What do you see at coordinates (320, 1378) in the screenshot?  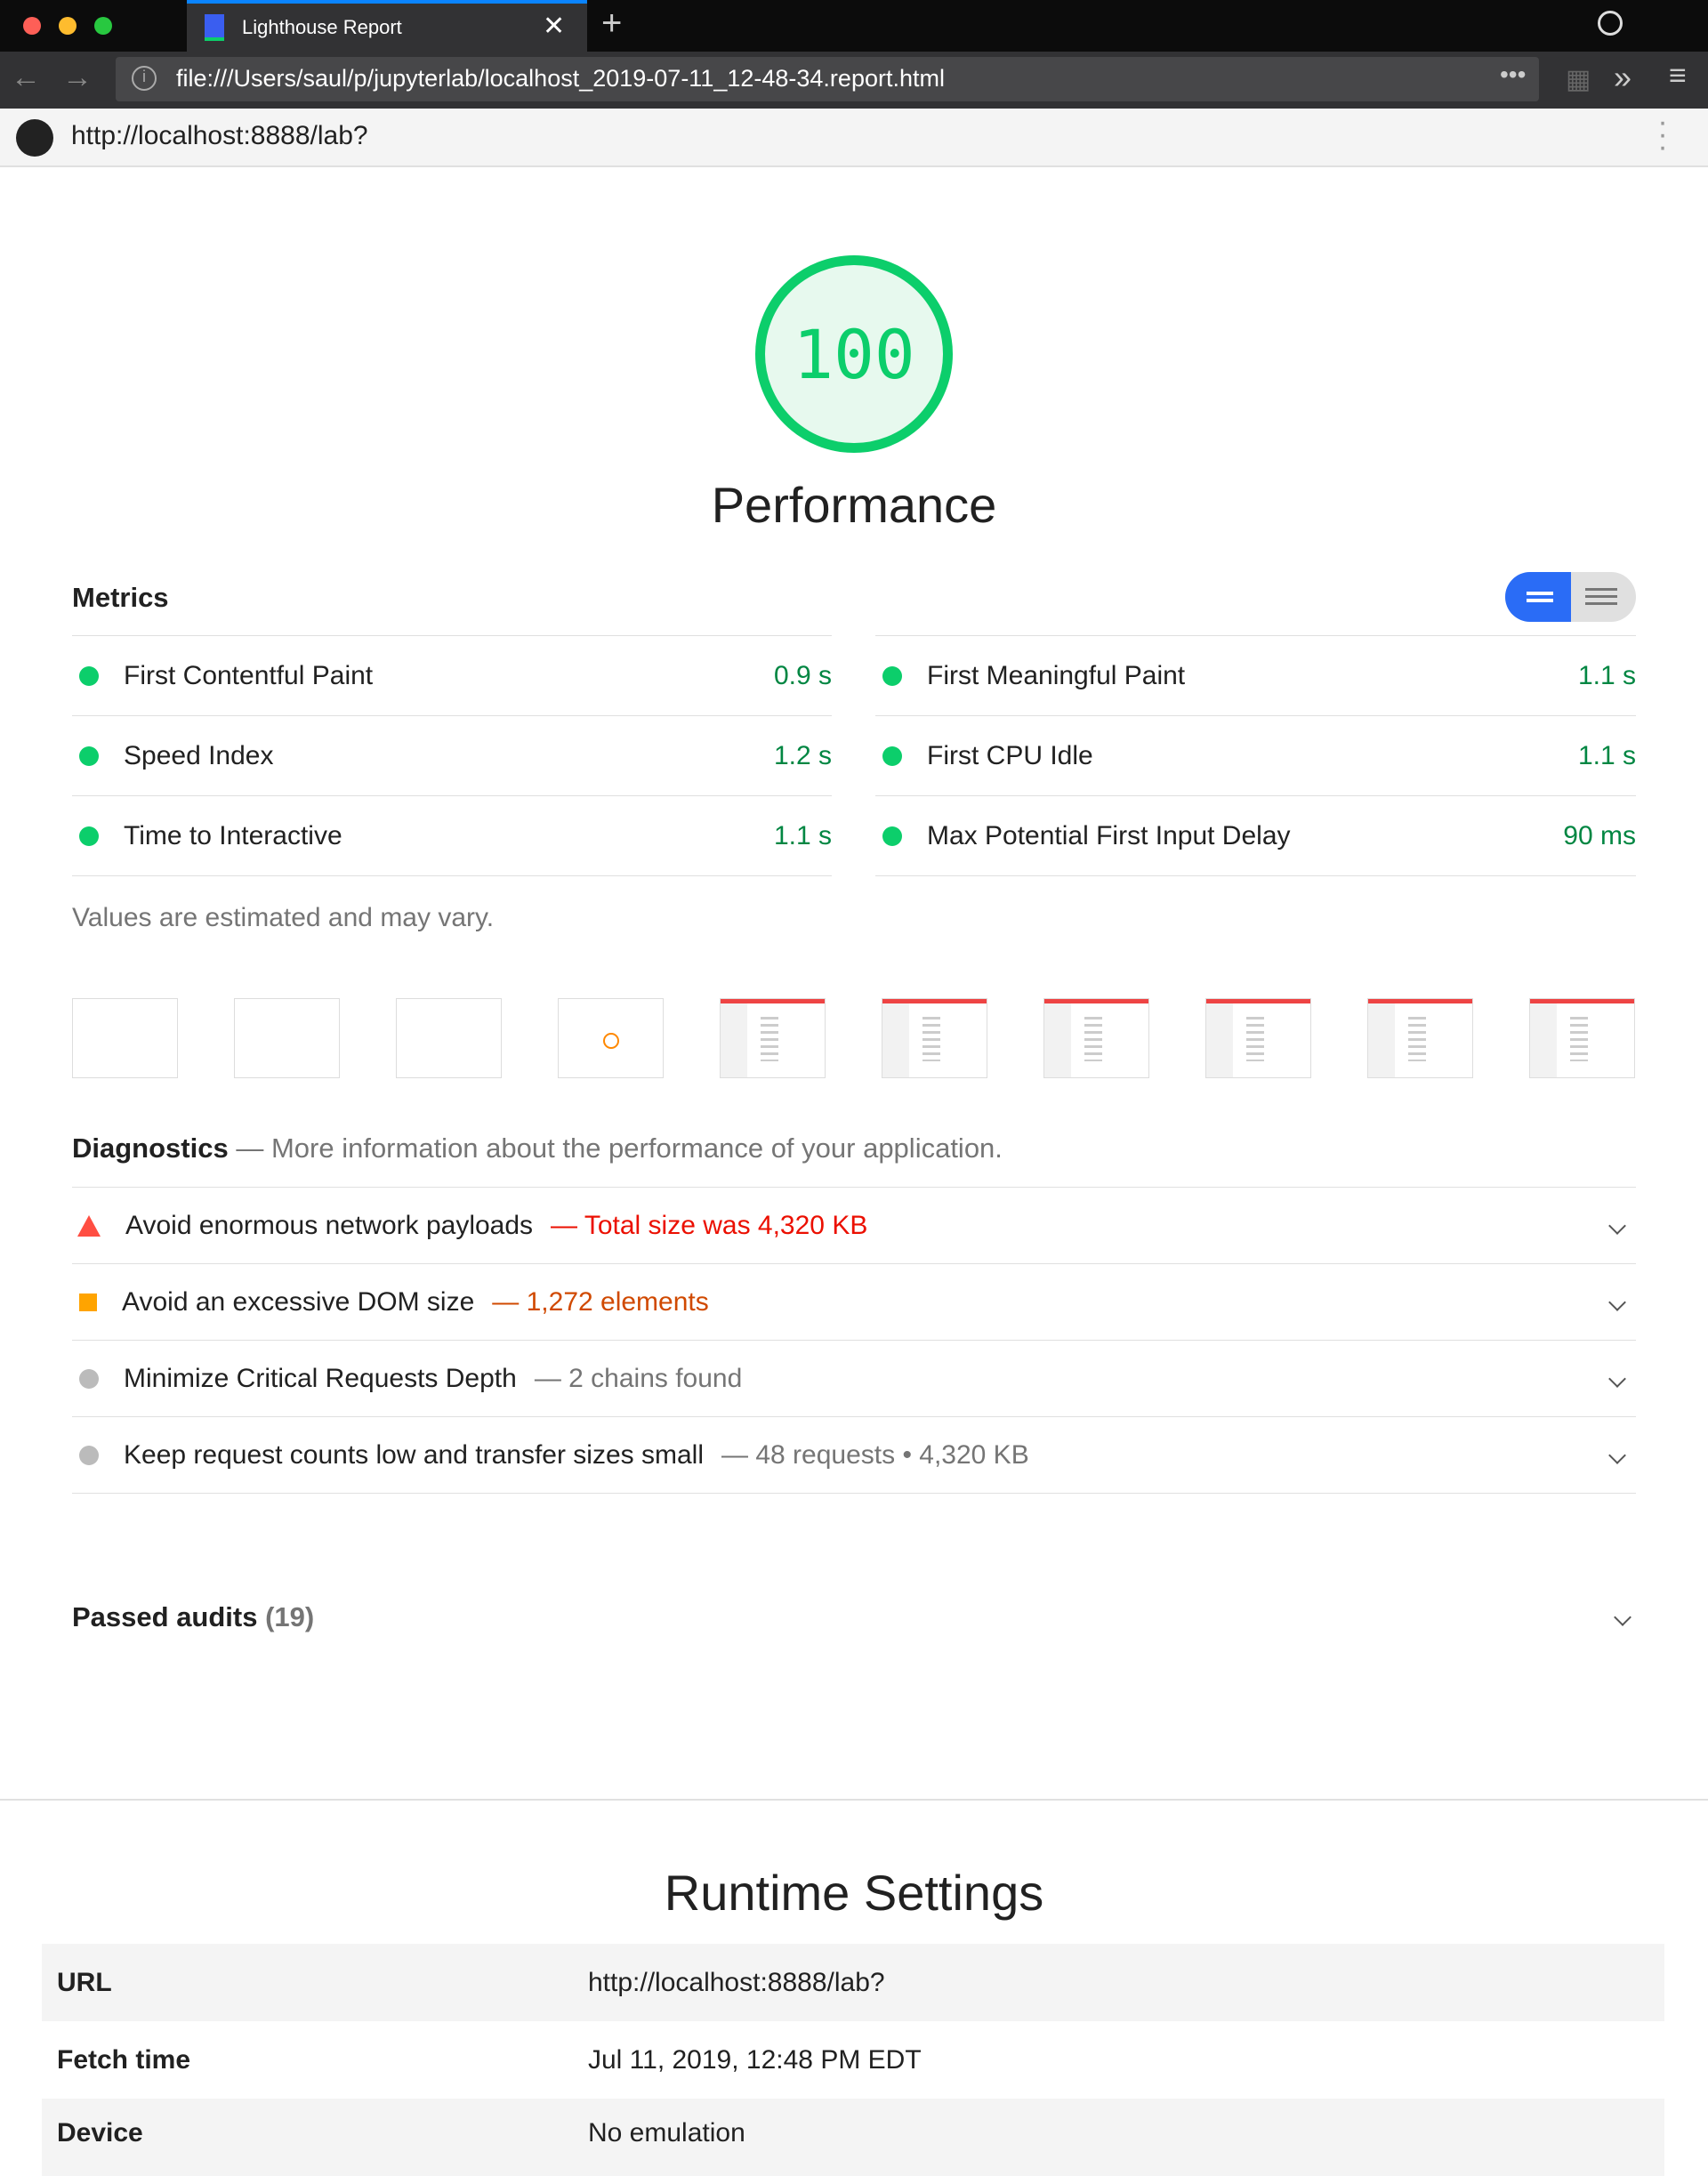 I see `diagnostic-label: Minimize Critical Requests Depth` at bounding box center [320, 1378].